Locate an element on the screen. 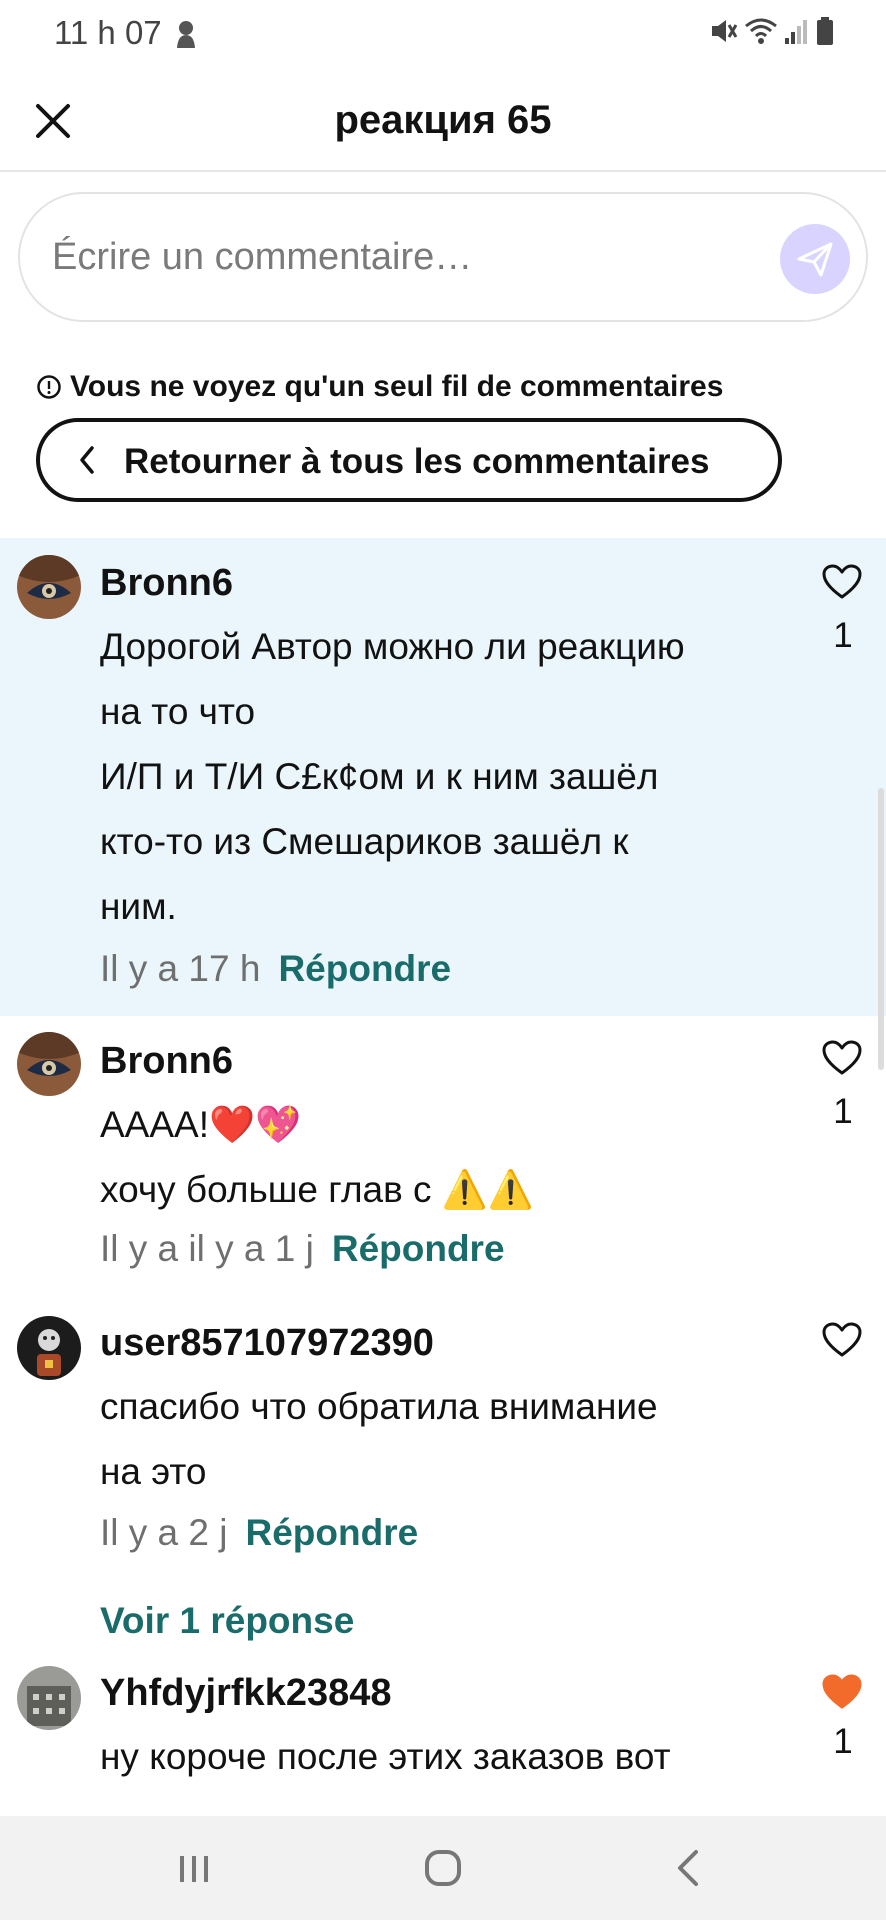 This screenshot has width=886, height=1920. comment-time: Il y a il y a 1 j is located at coordinates (207, 1248).